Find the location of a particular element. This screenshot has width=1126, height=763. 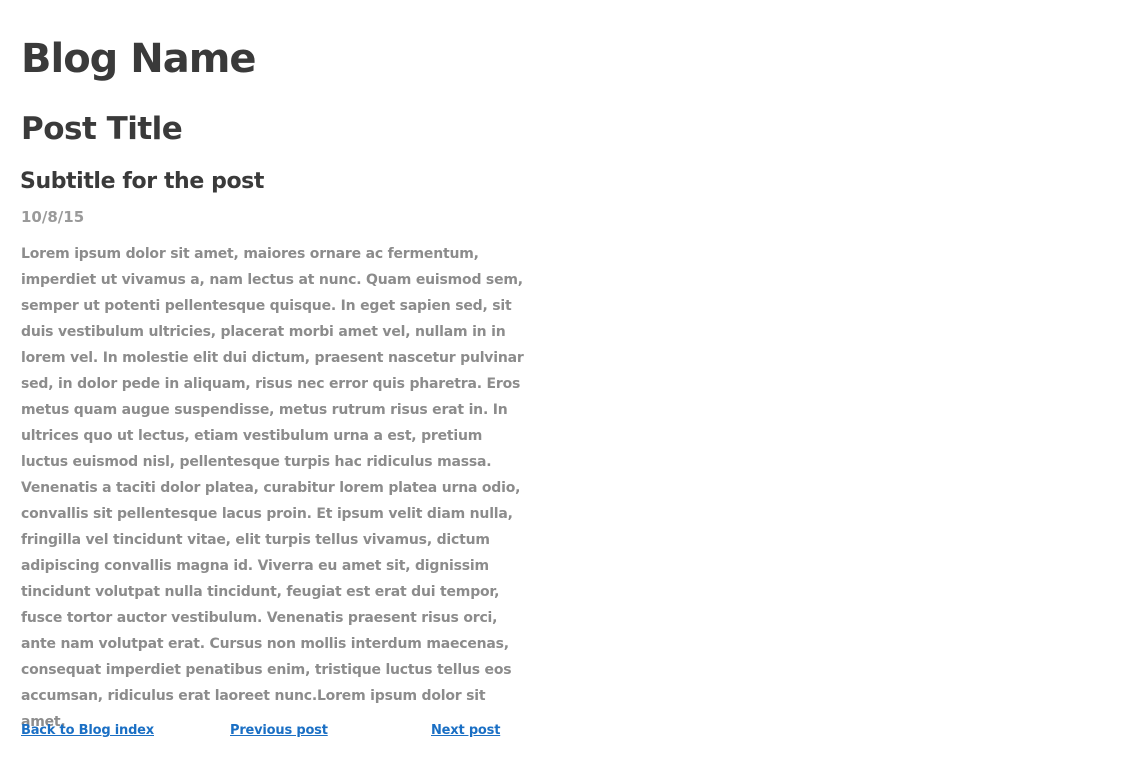

back-to-blog-index-link: Back to Blog index is located at coordinates (87, 731).